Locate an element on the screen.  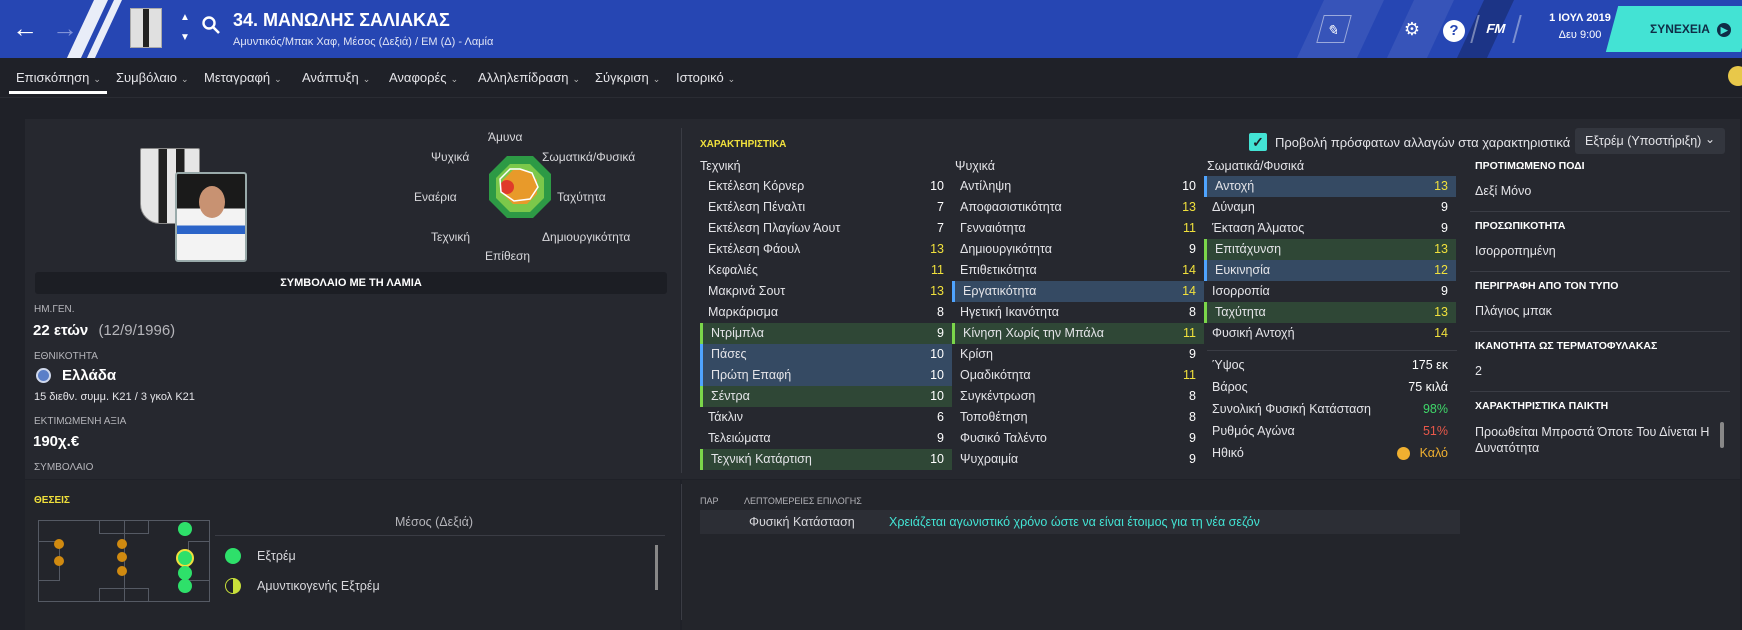
role-select: Εξτρέμ (Υποστήριξη) ⌄ is located at coordinates (1650, 141).